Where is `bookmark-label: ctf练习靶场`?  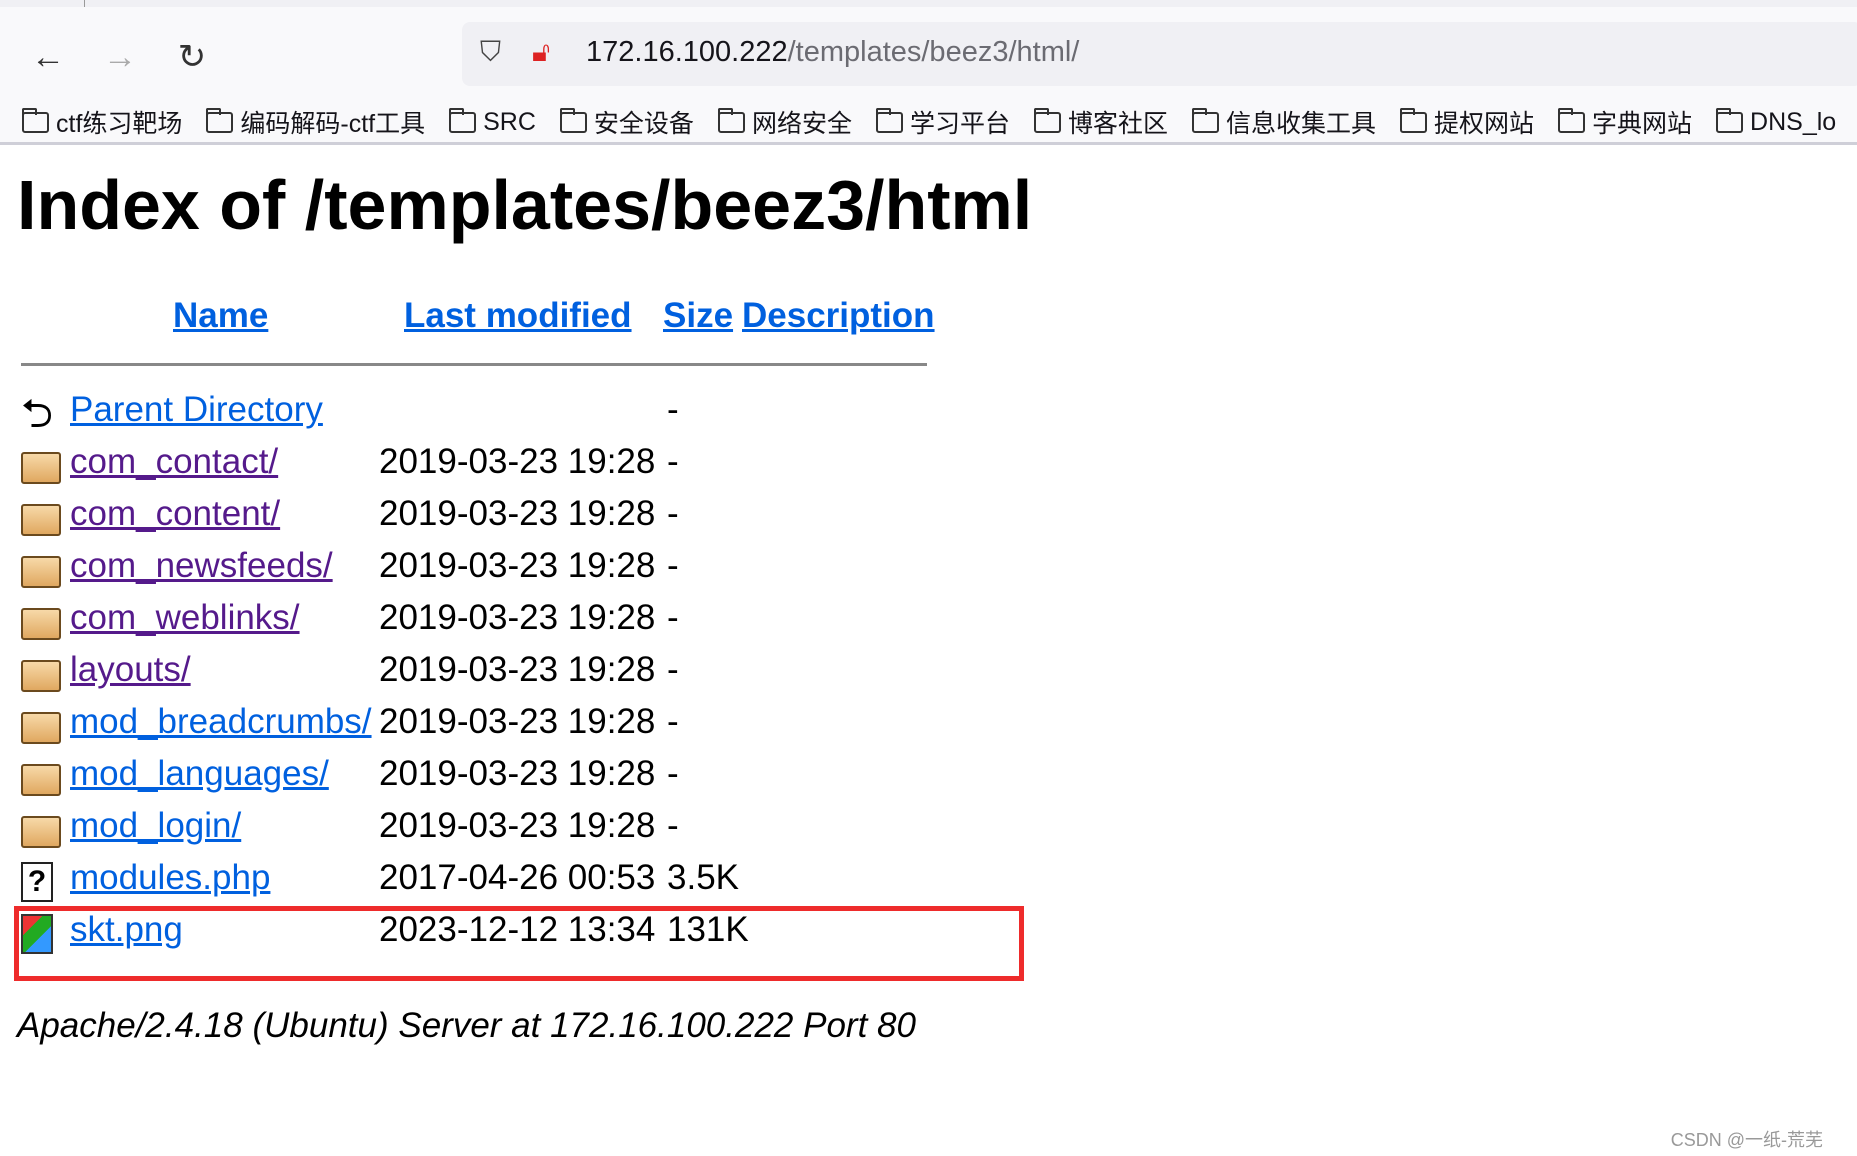
bookmark-label: ctf练习靶场 is located at coordinates (119, 124).